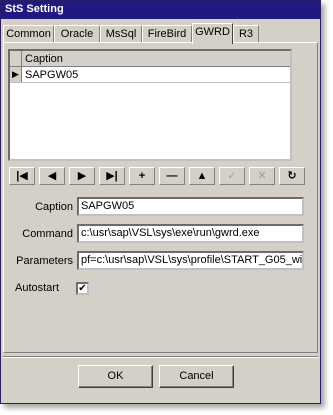 This screenshot has width=333, height=415. Describe the element at coordinates (16, 59) in the screenshot. I see `grid-indicator-header` at that location.